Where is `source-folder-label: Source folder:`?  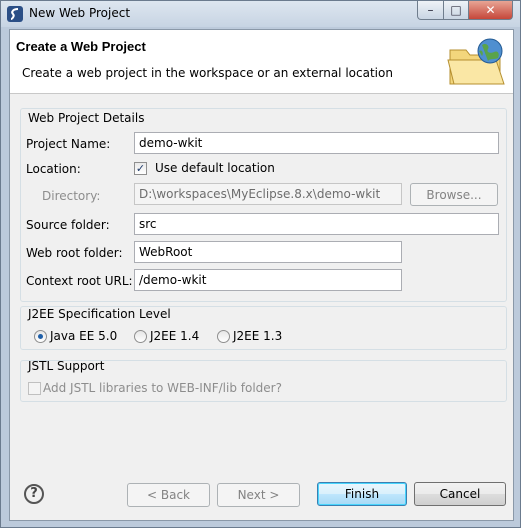 source-folder-label: Source folder: is located at coordinates (68, 225).